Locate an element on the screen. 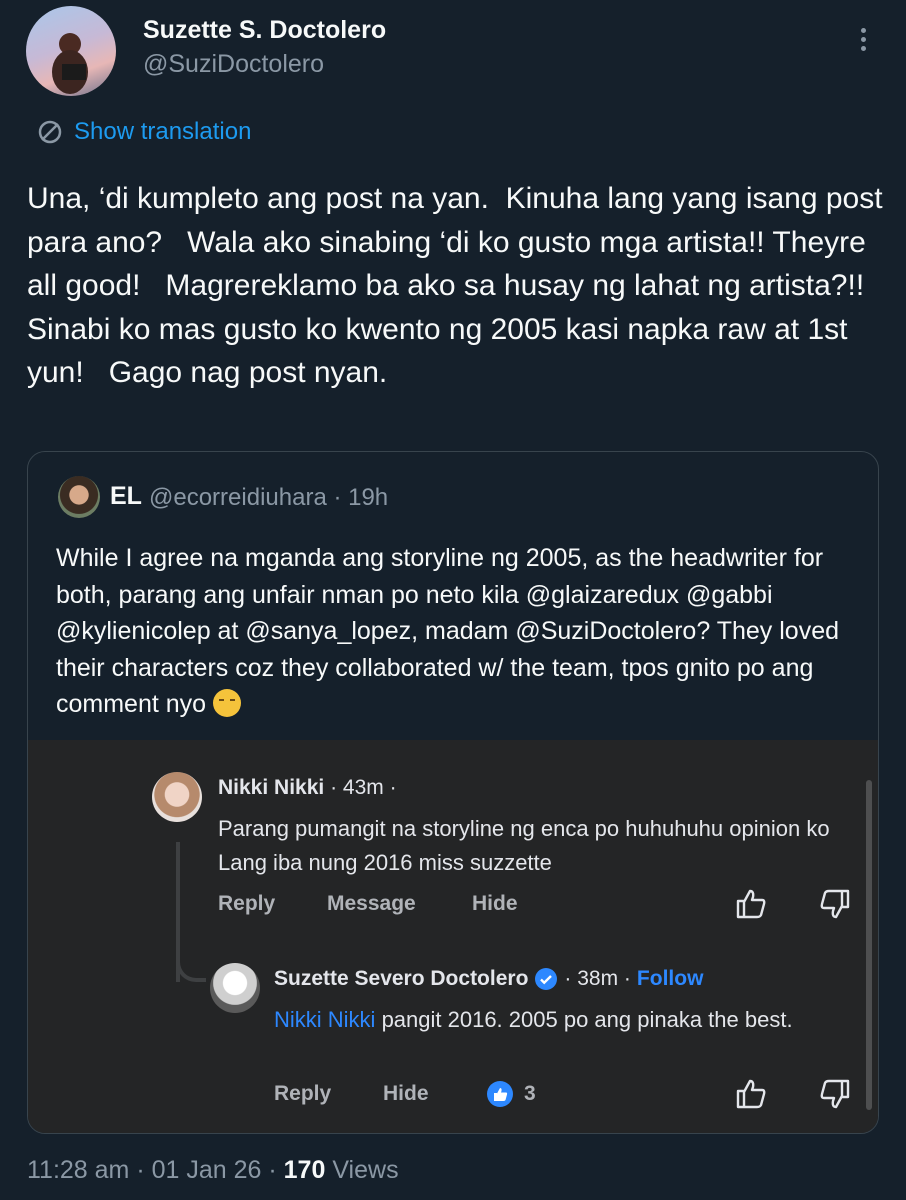 The height and width of the screenshot is (1200, 906). more-options-icon is located at coordinates (863, 44).